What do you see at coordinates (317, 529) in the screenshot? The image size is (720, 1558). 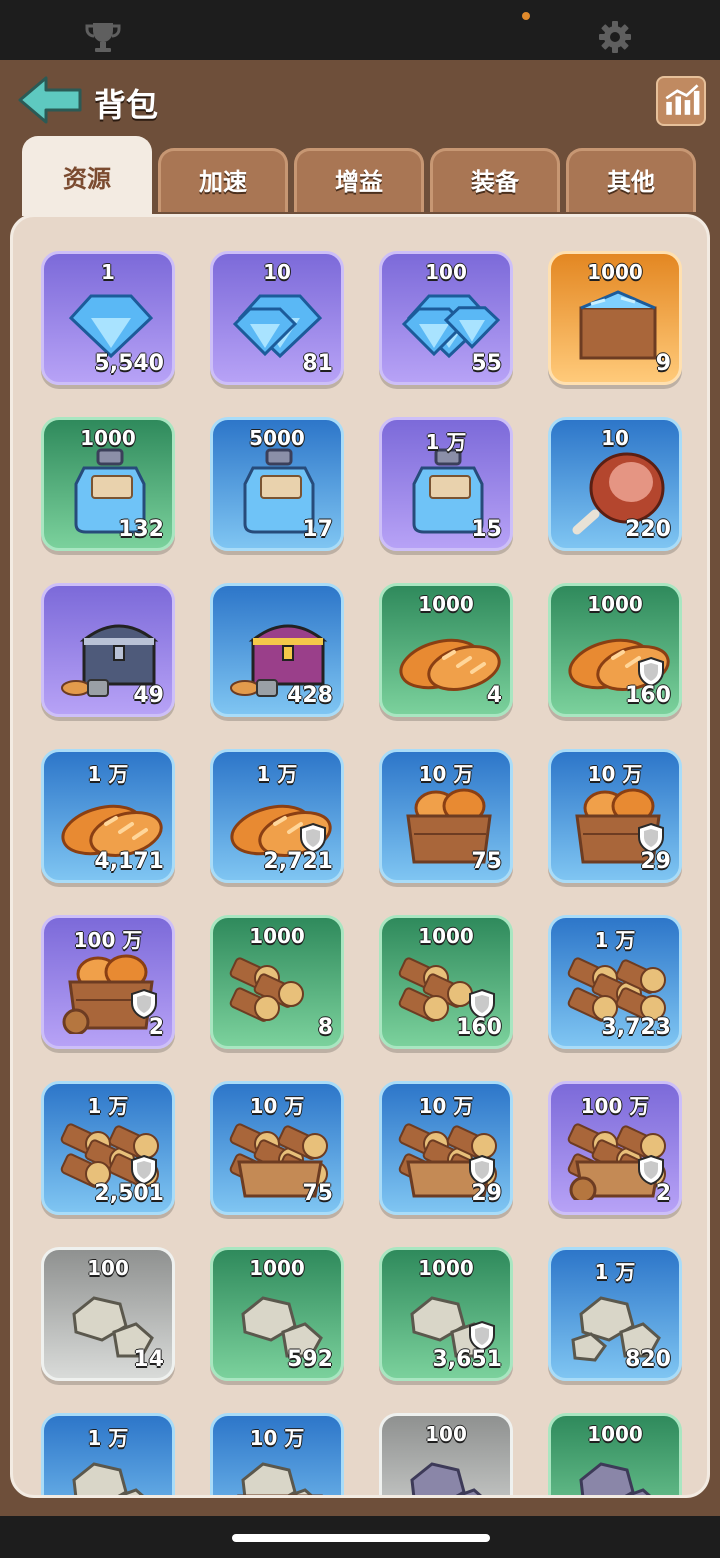 I see `item-count: 17` at bounding box center [317, 529].